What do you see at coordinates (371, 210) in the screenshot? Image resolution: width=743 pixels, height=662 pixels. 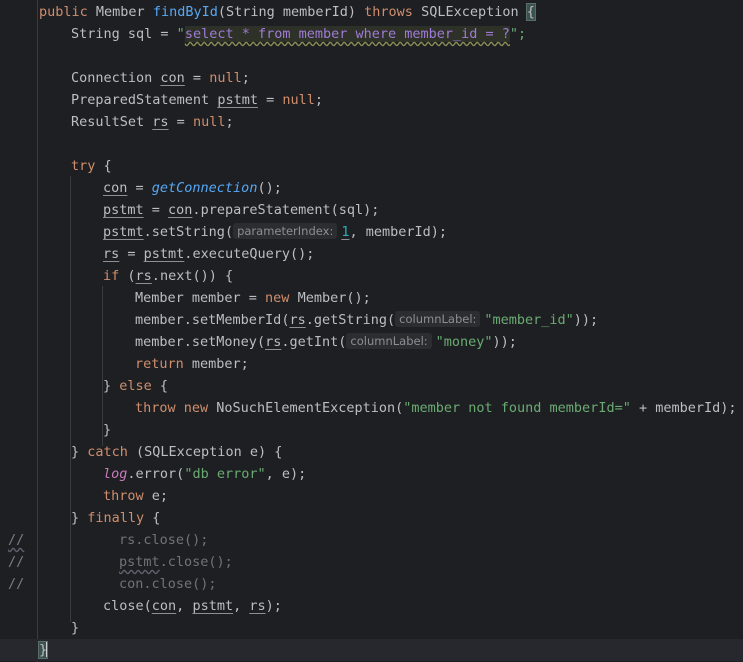 I see `code-line: pstmt = con.prepareStatement(sql);` at bounding box center [371, 210].